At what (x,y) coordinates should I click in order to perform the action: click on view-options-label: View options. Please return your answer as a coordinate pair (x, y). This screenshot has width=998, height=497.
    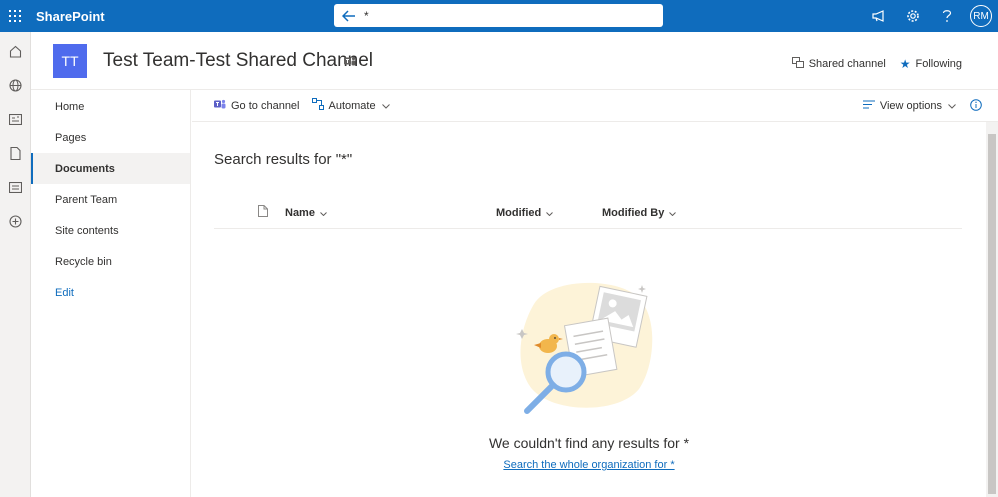
    Looking at the image, I should click on (910, 106).